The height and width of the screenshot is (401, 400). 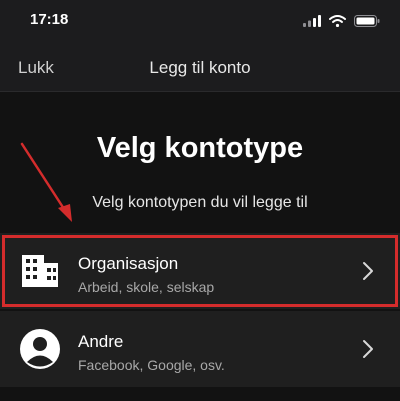 I want to click on option-subtitle: Arbeid, skole, selskap, so click(x=146, y=287).